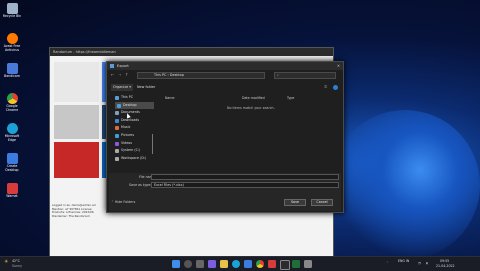  What do you see at coordinates (201, 75) in the screenshot?
I see `address-bar: This PC › Desktop` at bounding box center [201, 75].